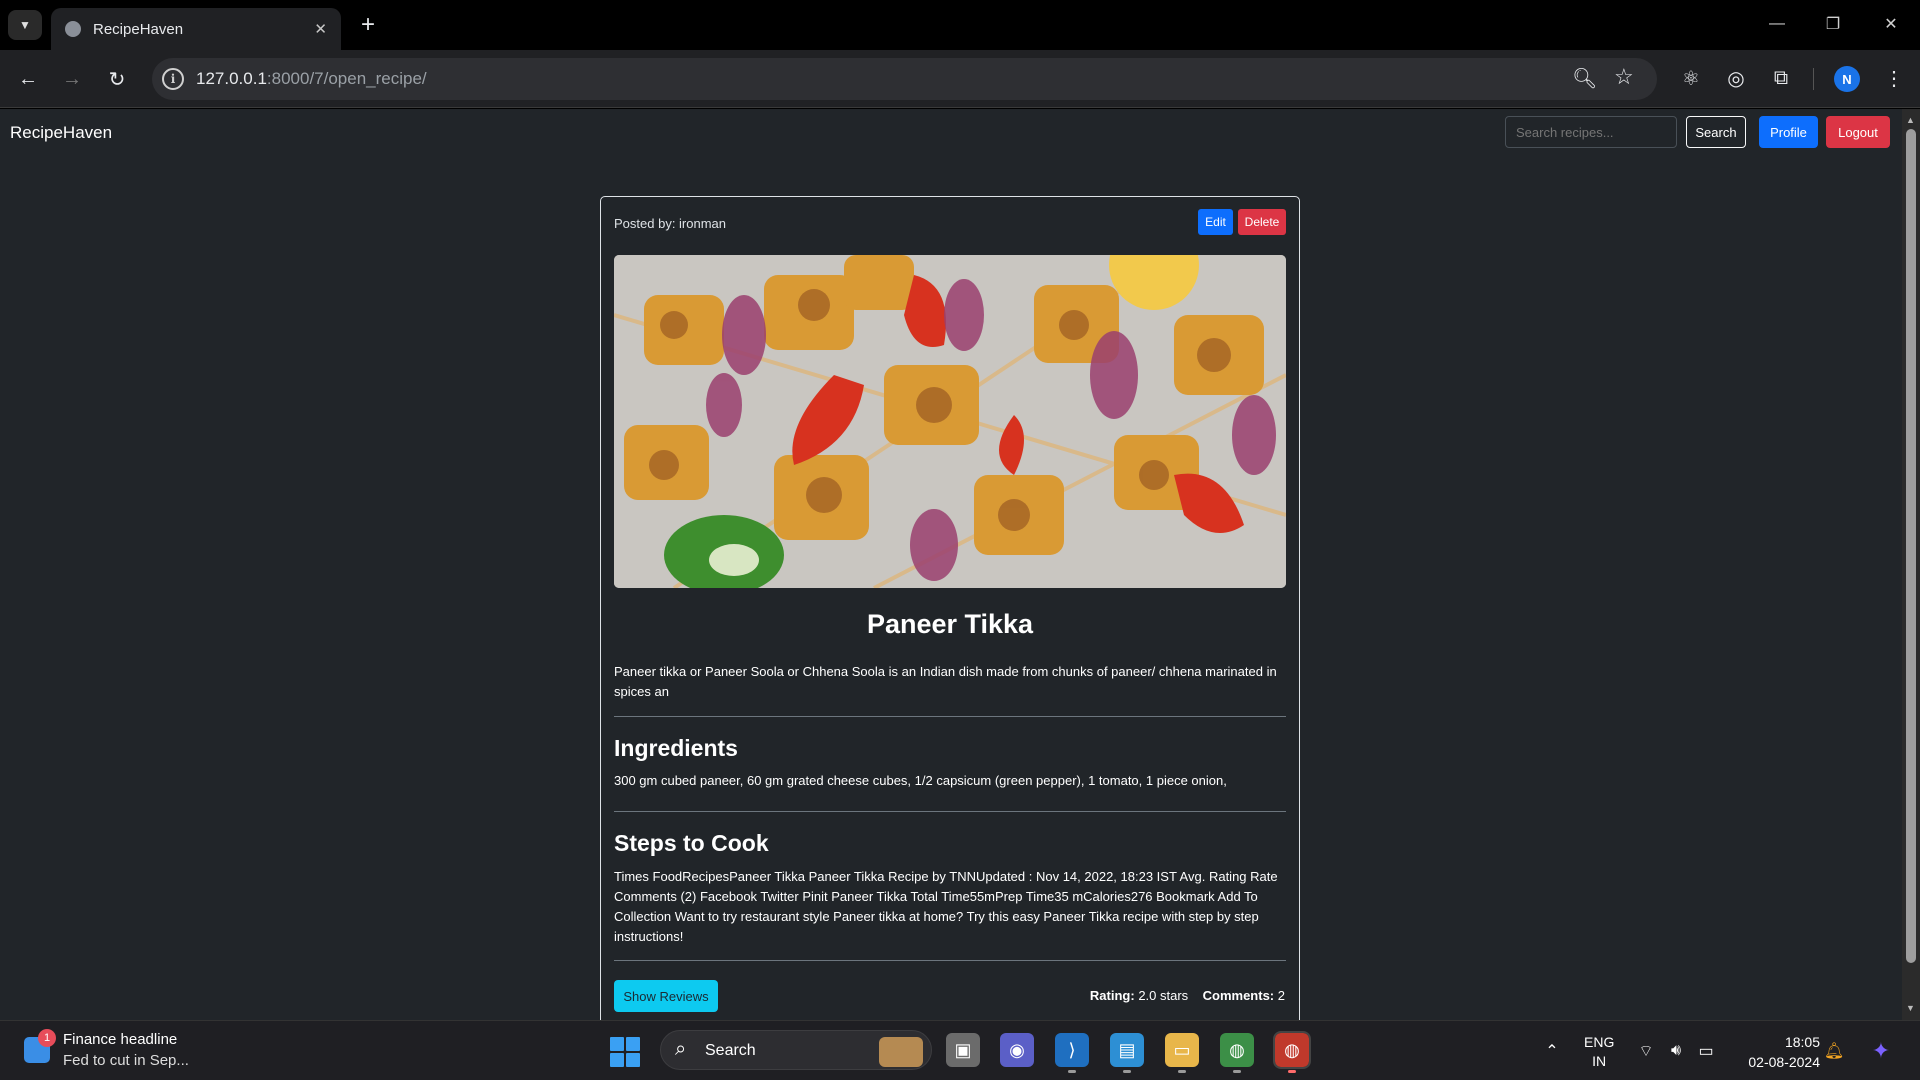 This screenshot has width=1920, height=1080. I want to click on profile-button: Profile, so click(1788, 132).